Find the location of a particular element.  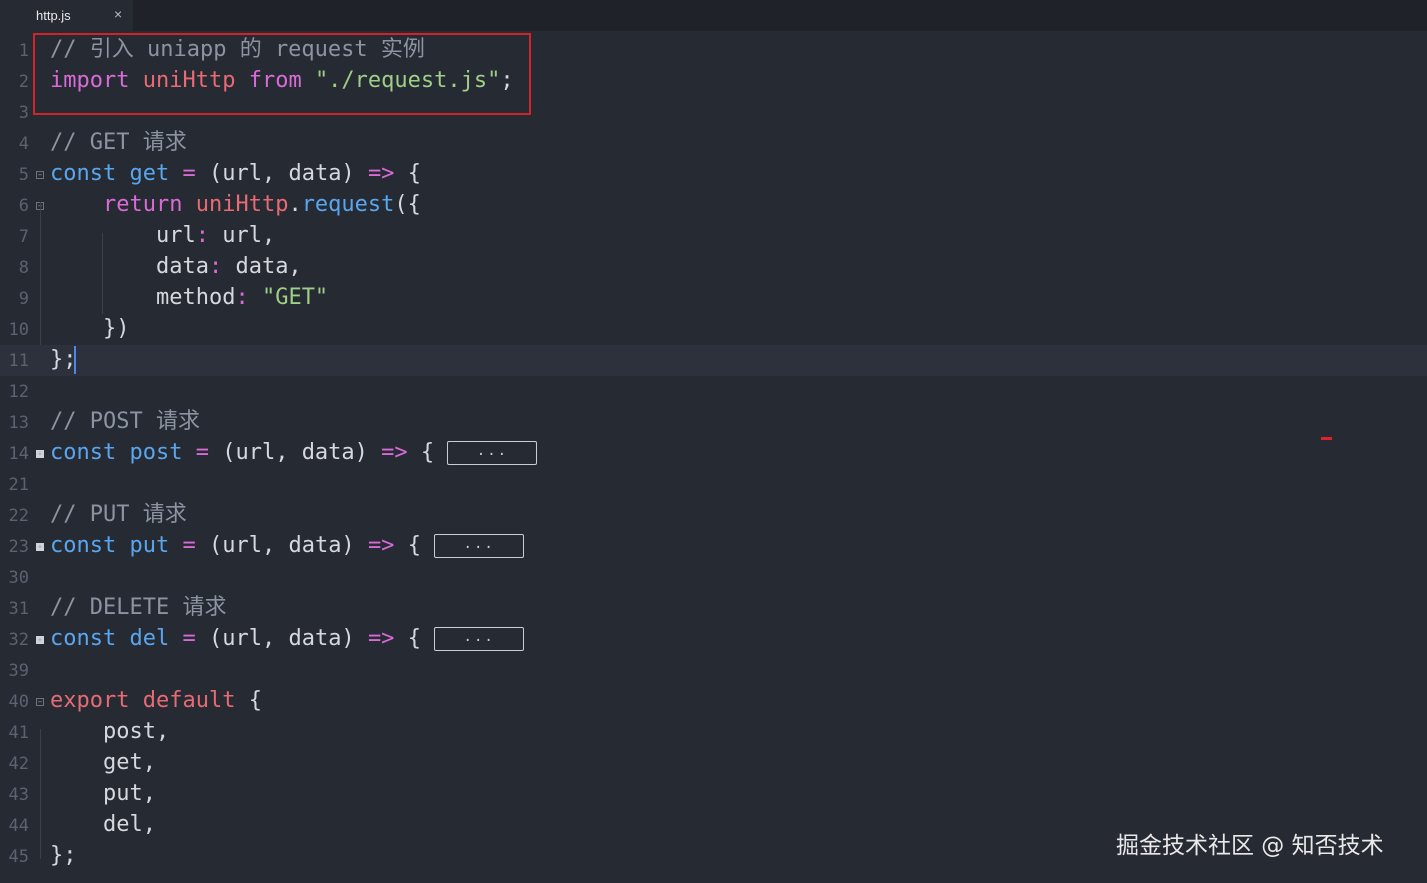

comment: // DELETE 请求 is located at coordinates (138, 607).